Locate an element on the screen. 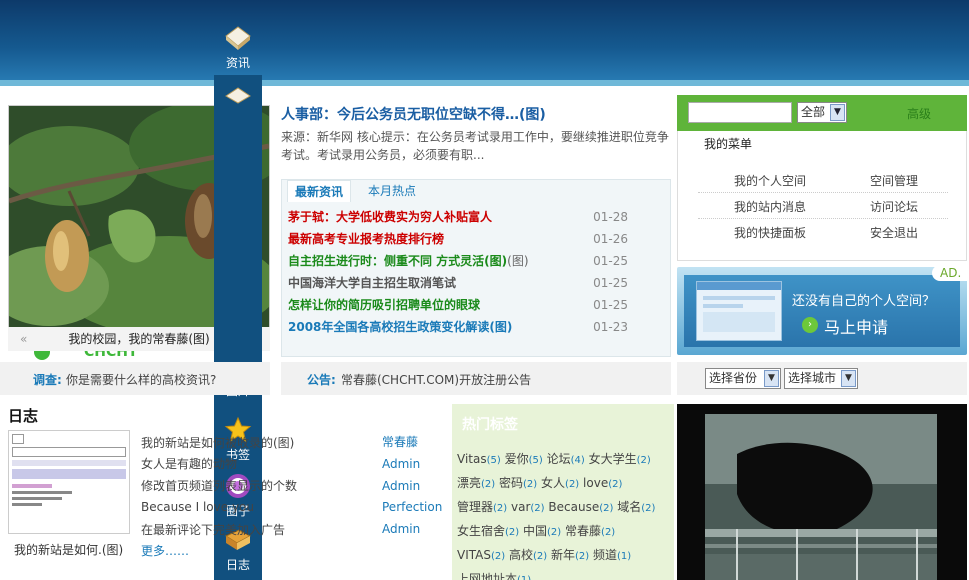  notice-link: 常春藤(CHCHT.COM)开放注册公告 is located at coordinates (436, 379).